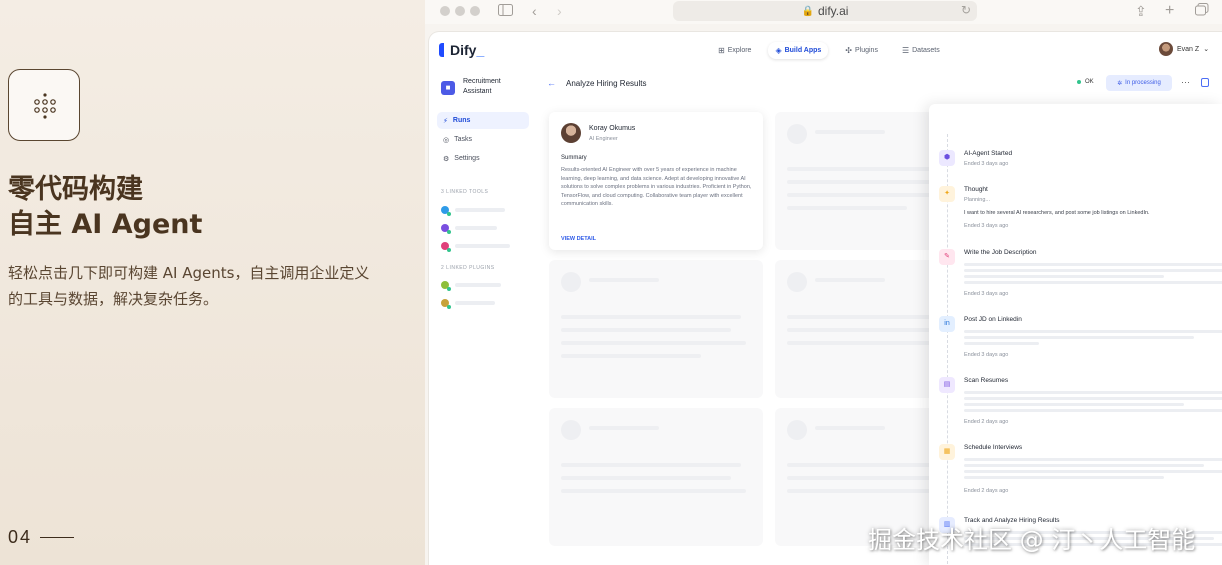 This screenshot has height=565, width=1222. Describe the element at coordinates (606, 83) in the screenshot. I see `page-title: Analyze Hiring Results` at that location.